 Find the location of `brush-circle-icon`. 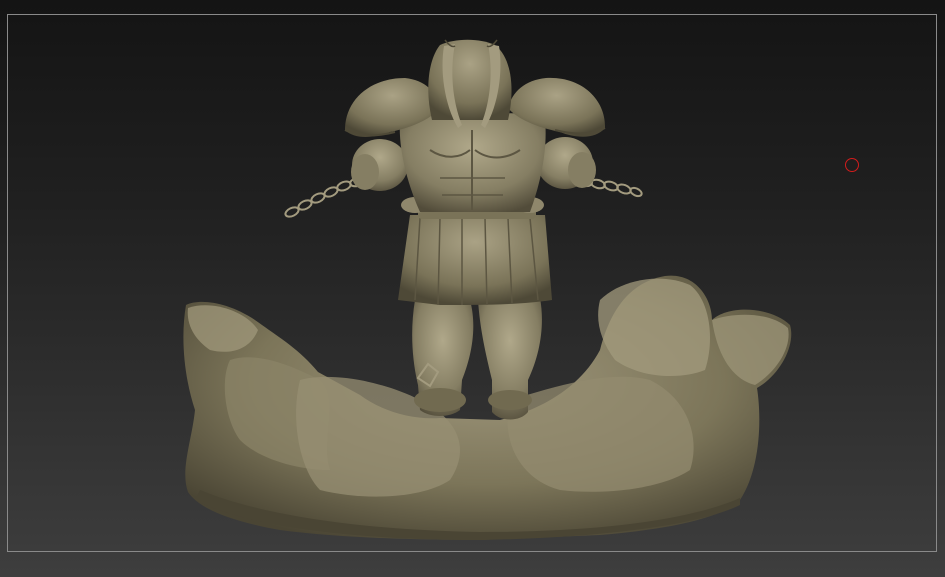

brush-circle-icon is located at coordinates (852, 165).